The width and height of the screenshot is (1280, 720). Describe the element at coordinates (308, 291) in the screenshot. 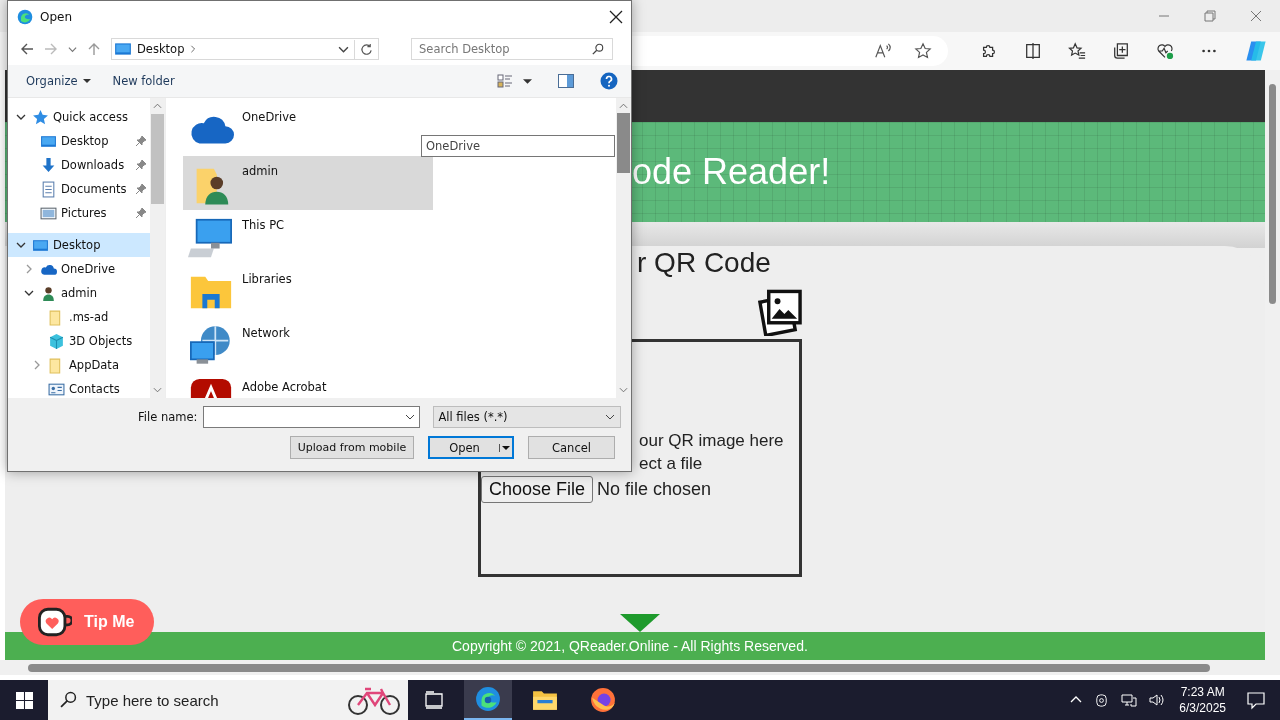

I see `file-item: Libraries` at that location.